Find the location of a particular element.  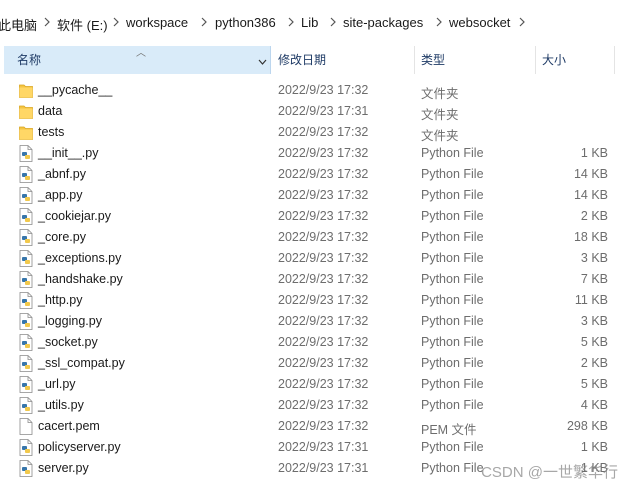

file-name: _logging.py is located at coordinates (70, 321).